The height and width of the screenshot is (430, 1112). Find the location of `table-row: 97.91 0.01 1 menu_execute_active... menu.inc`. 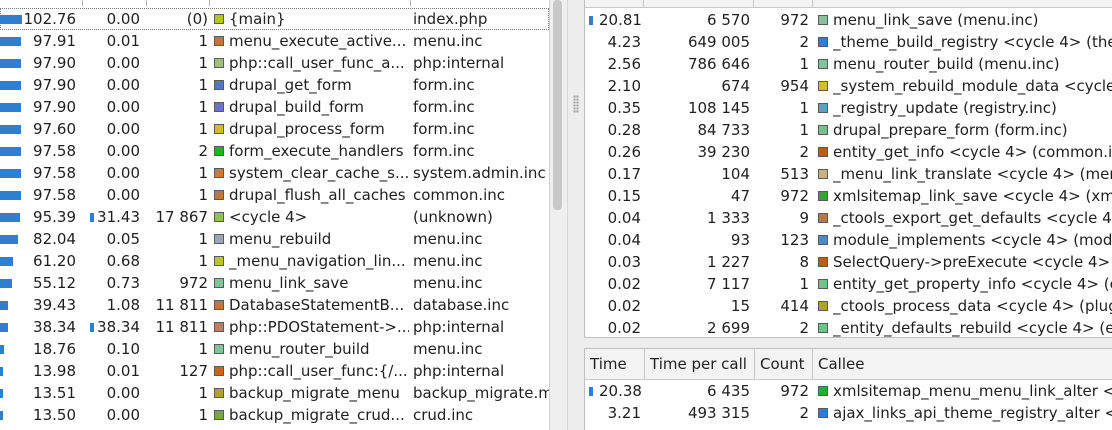

table-row: 97.91 0.01 1 menu_execute_active... menu.inc is located at coordinates (274, 41).